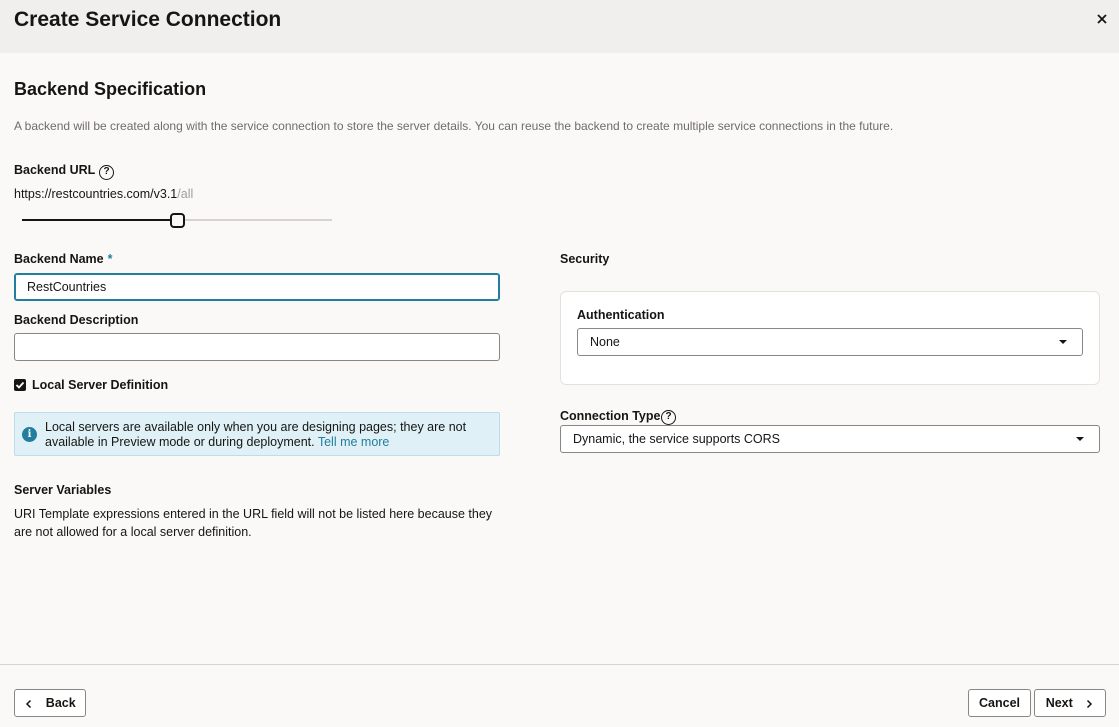 The height and width of the screenshot is (727, 1119). Describe the element at coordinates (610, 416) in the screenshot. I see `connection-type-label: Connection Type` at that location.